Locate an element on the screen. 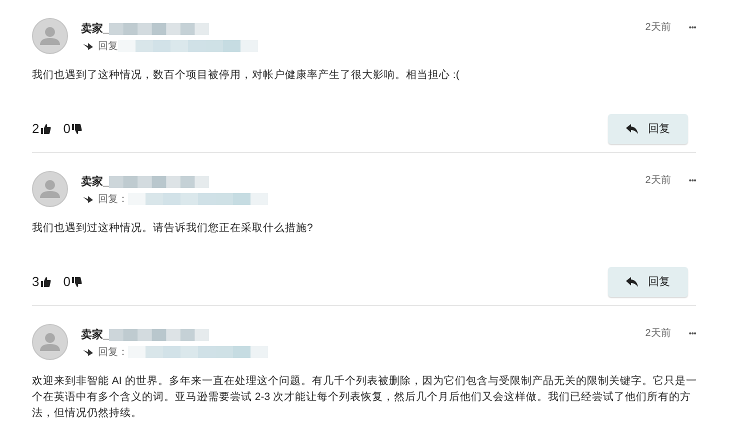 The image size is (732, 426). post-body: 我们也遇到了这种情况，数百个项目被停用，对帐户健康率产生了很大影响。相当担心 :( is located at coordinates (246, 75).